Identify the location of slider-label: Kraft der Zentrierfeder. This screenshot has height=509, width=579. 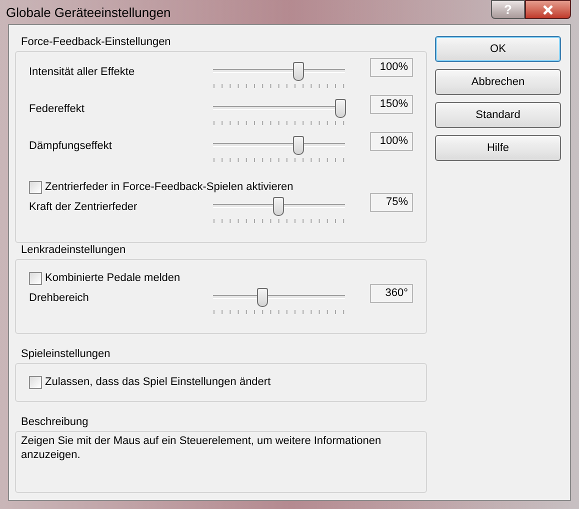
(83, 207).